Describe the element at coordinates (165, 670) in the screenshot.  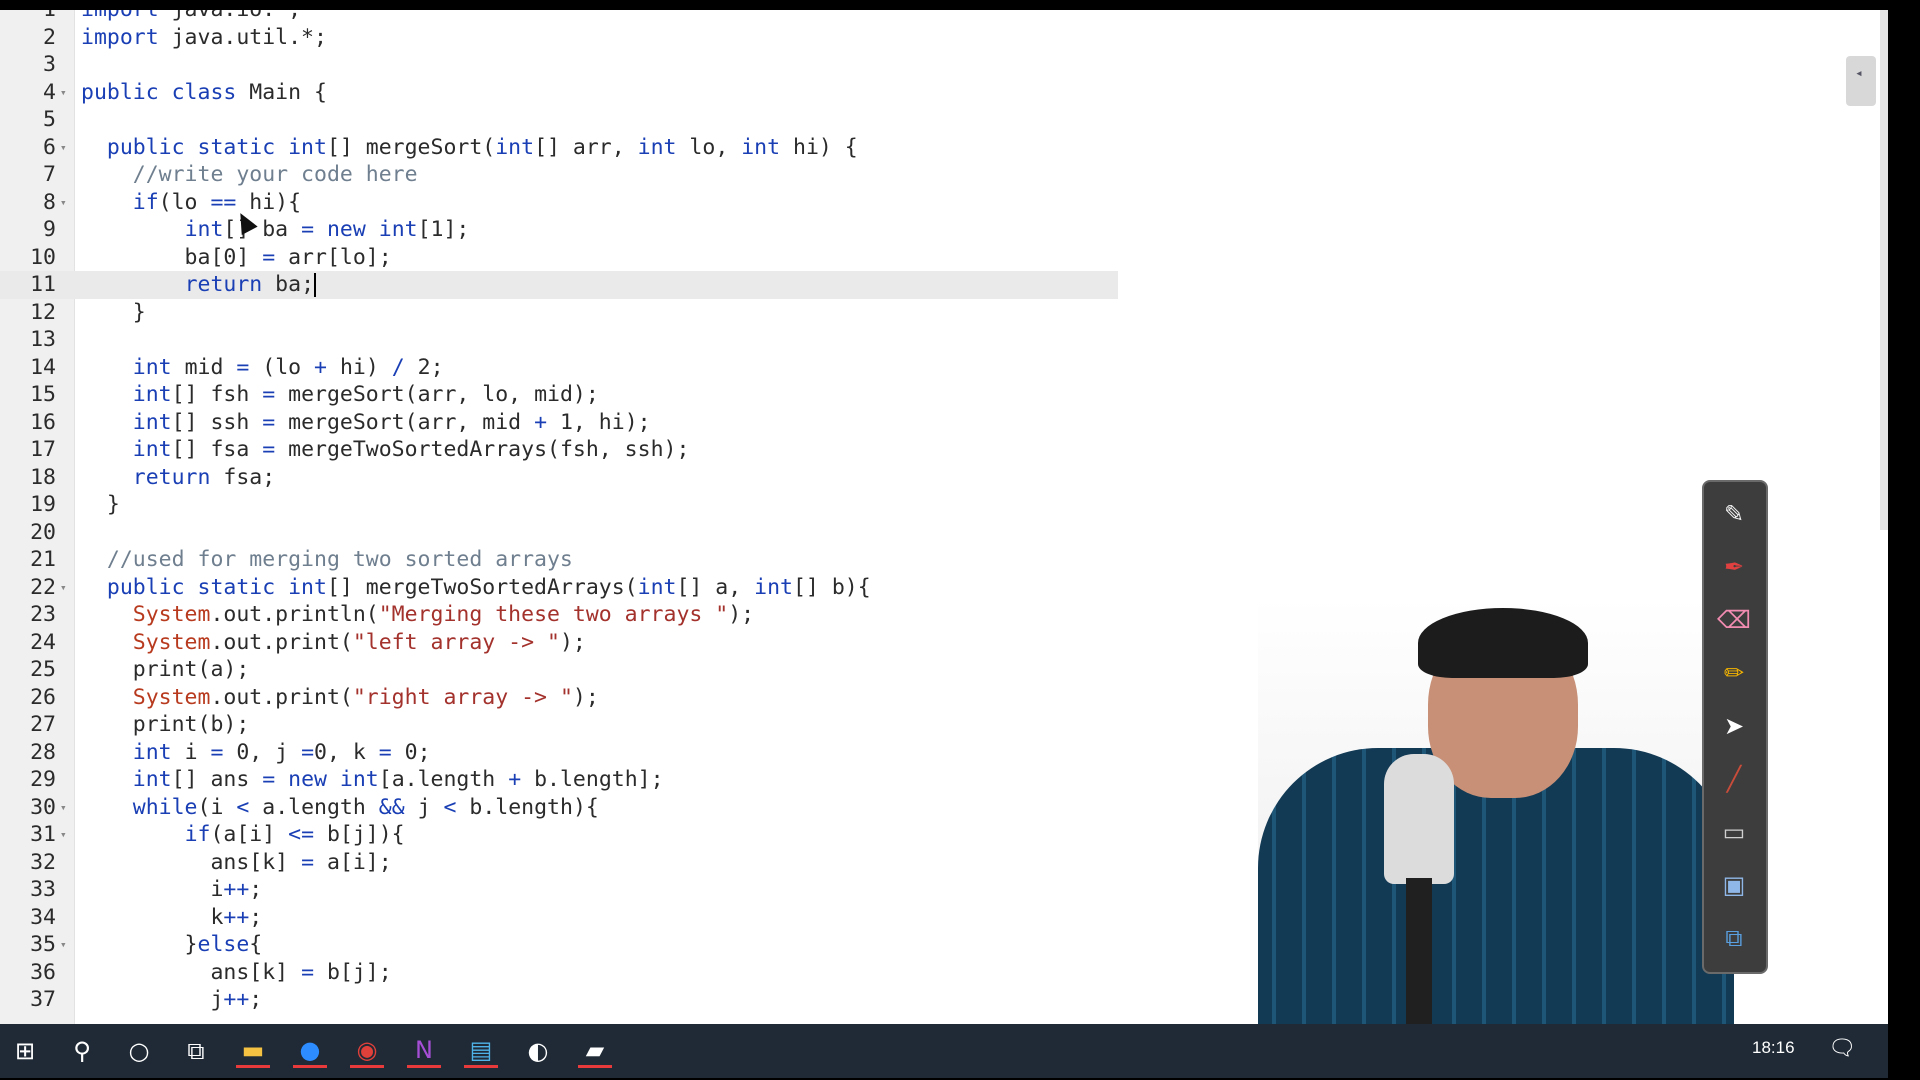
I see `code-text: print(a);` at that location.